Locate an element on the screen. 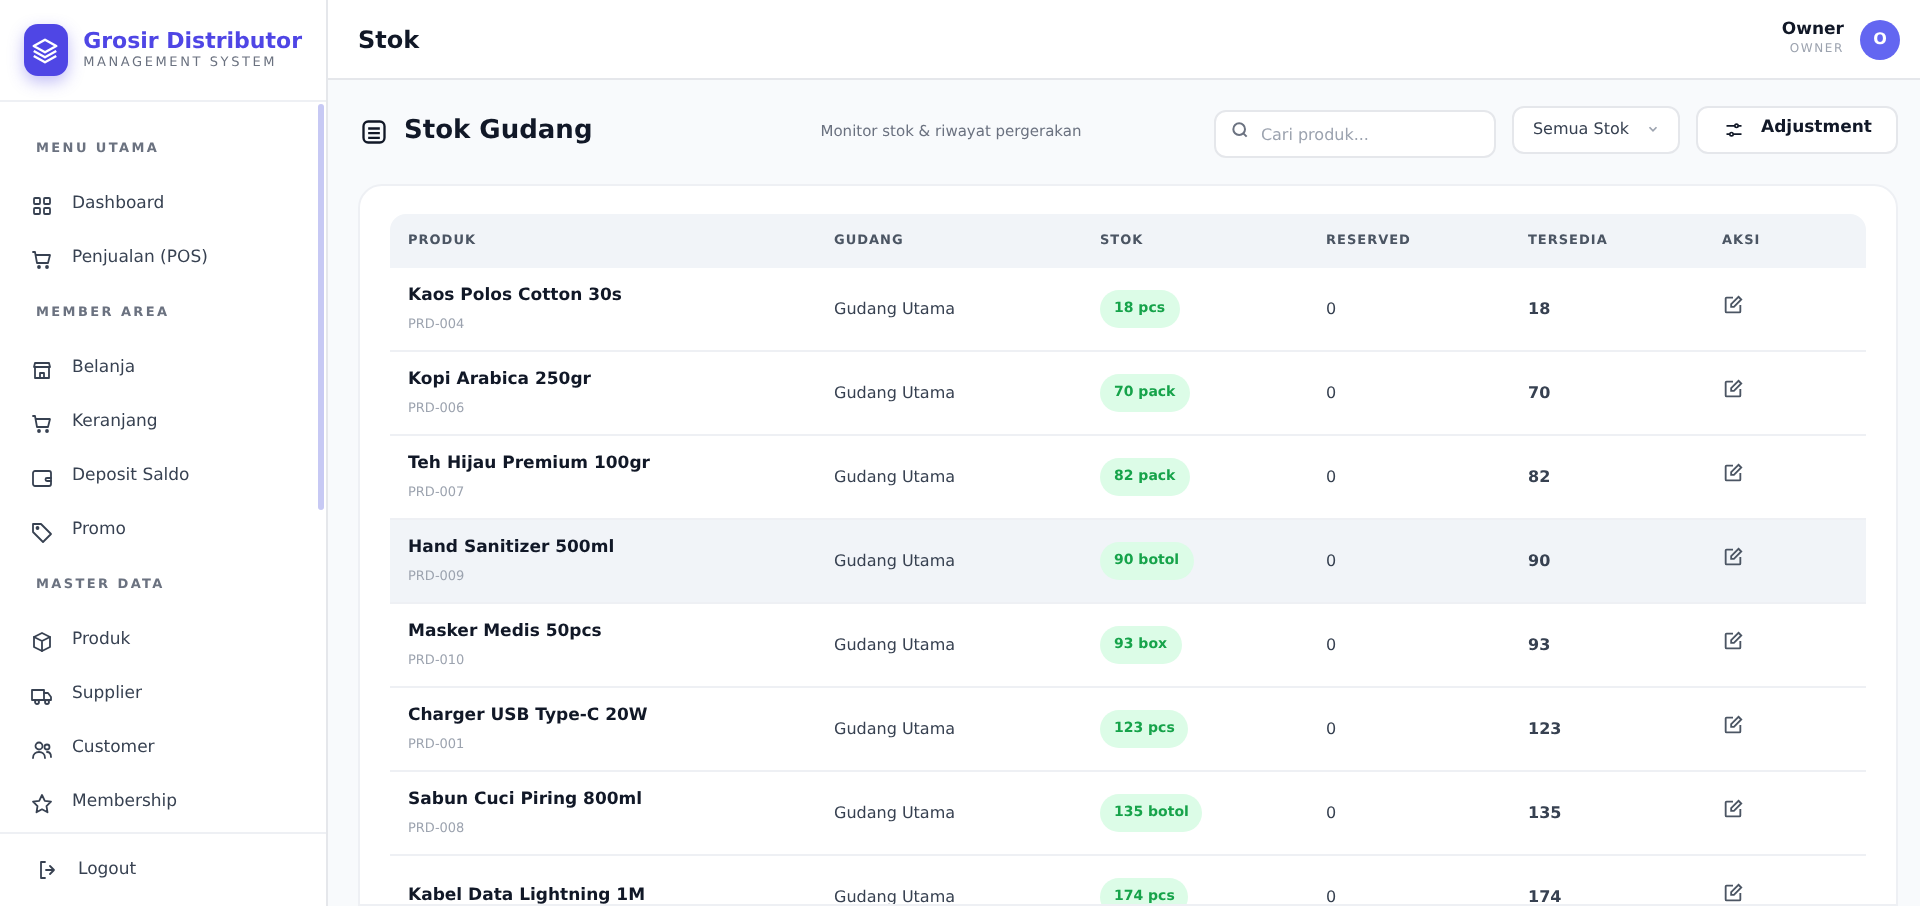  logout-icon is located at coordinates (48, 870).